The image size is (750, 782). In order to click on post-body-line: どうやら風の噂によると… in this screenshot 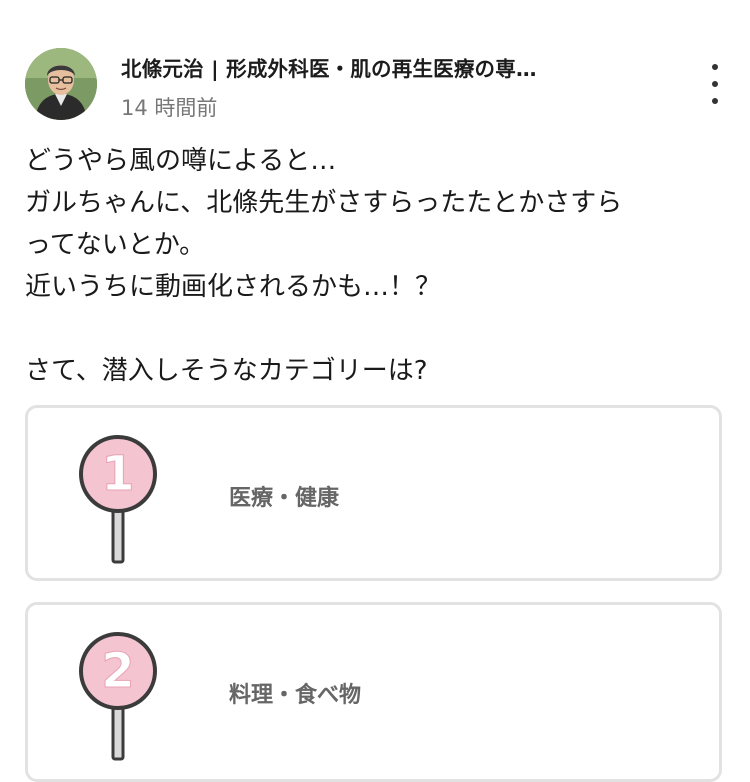, I will do `click(181, 161)`.